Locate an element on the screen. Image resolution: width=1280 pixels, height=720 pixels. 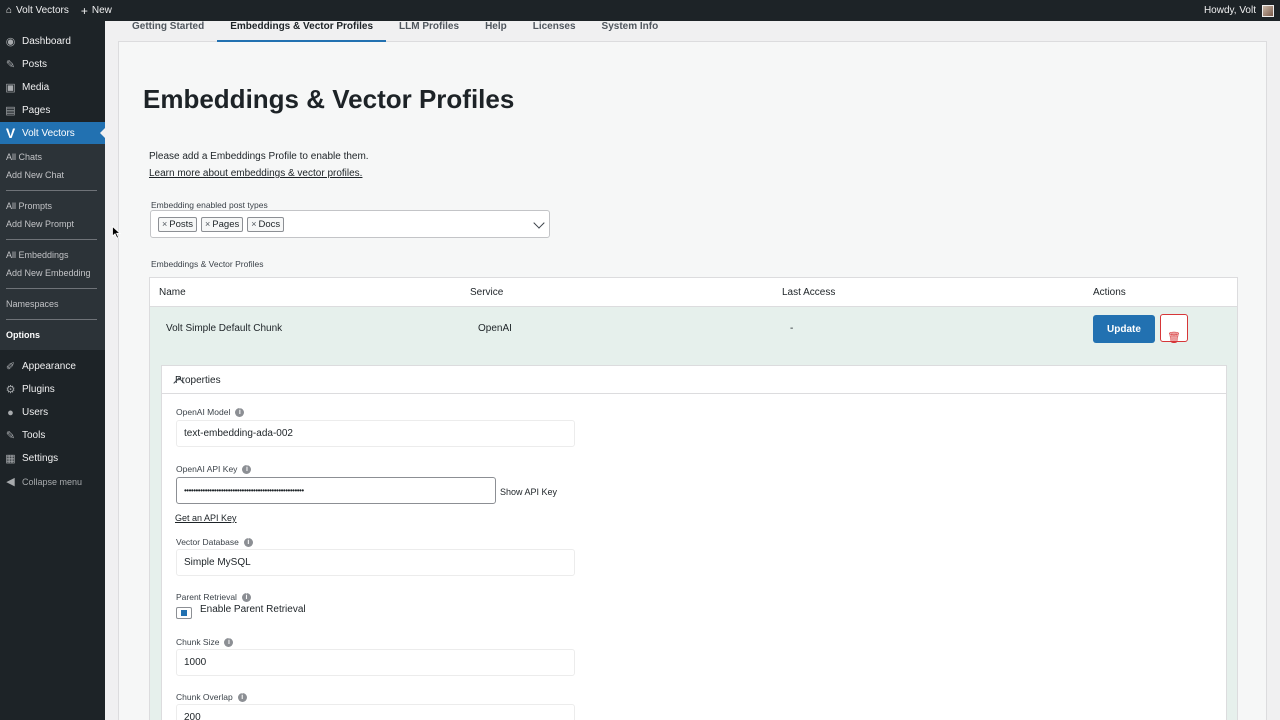
profile-name: Volt Simple Default Chunk is located at coordinates (224, 328).